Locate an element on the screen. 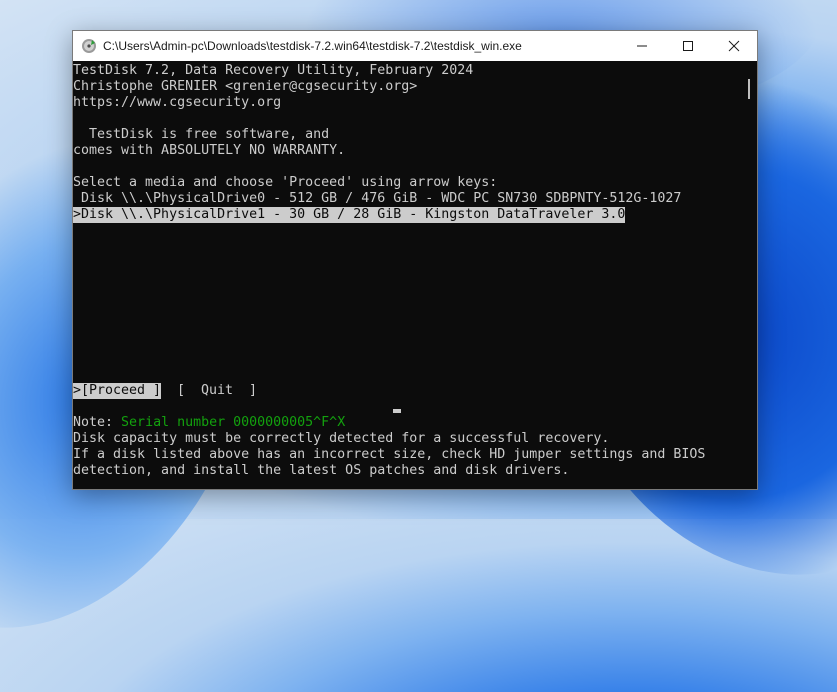 The image size is (837, 692). maximize-button is located at coordinates (688, 46).